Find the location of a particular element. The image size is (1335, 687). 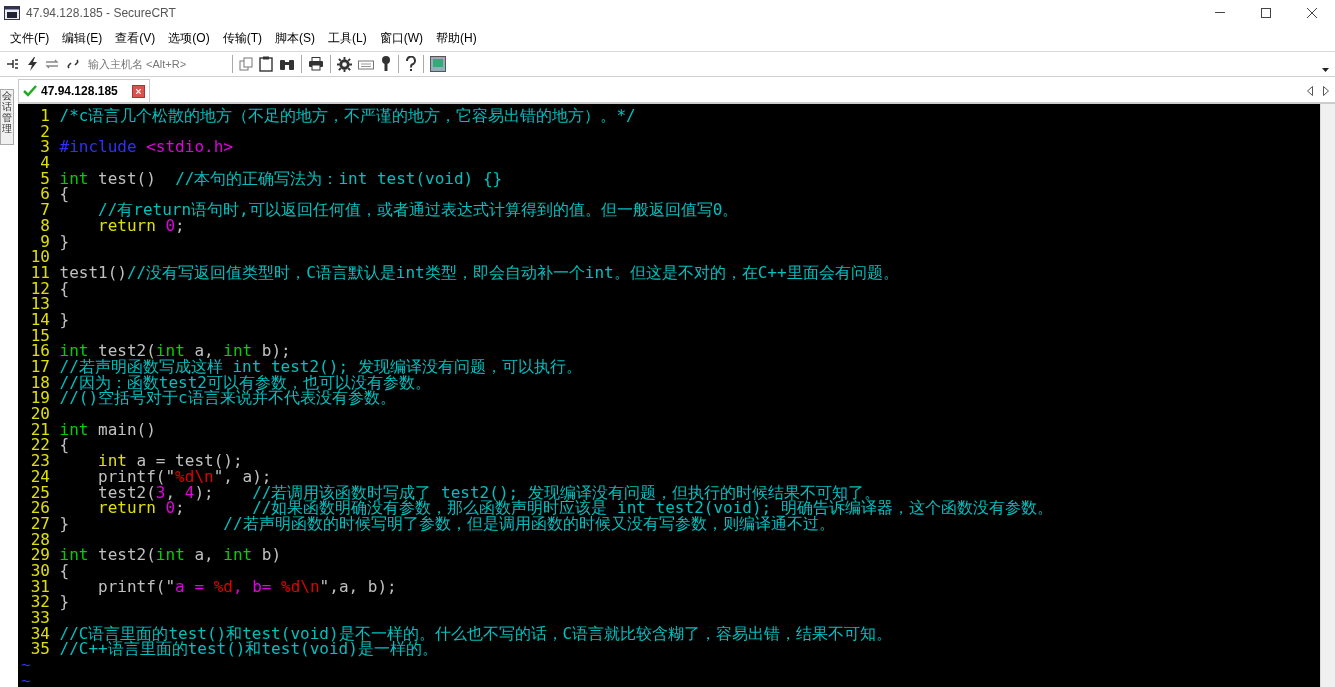

menu-item: 工具(L) is located at coordinates (347, 38).